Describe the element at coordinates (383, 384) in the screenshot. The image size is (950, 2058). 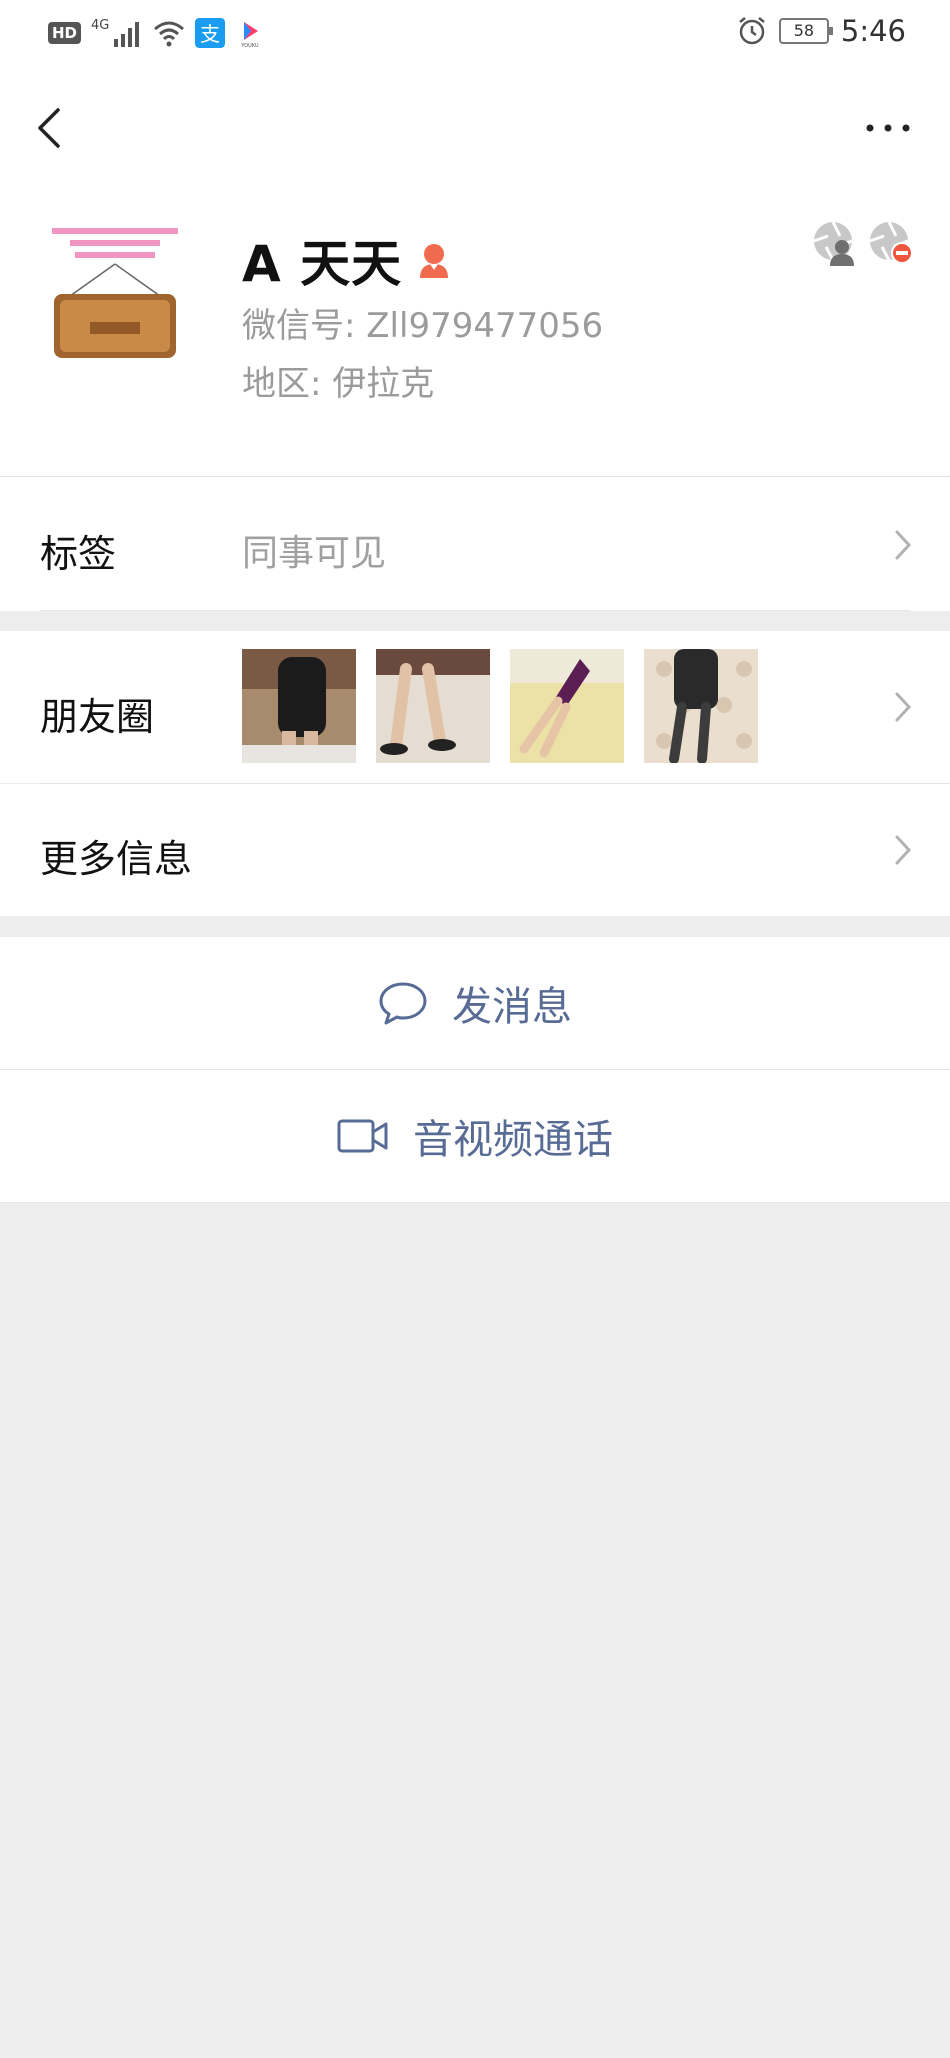
I see `region: 伊拉克` at that location.